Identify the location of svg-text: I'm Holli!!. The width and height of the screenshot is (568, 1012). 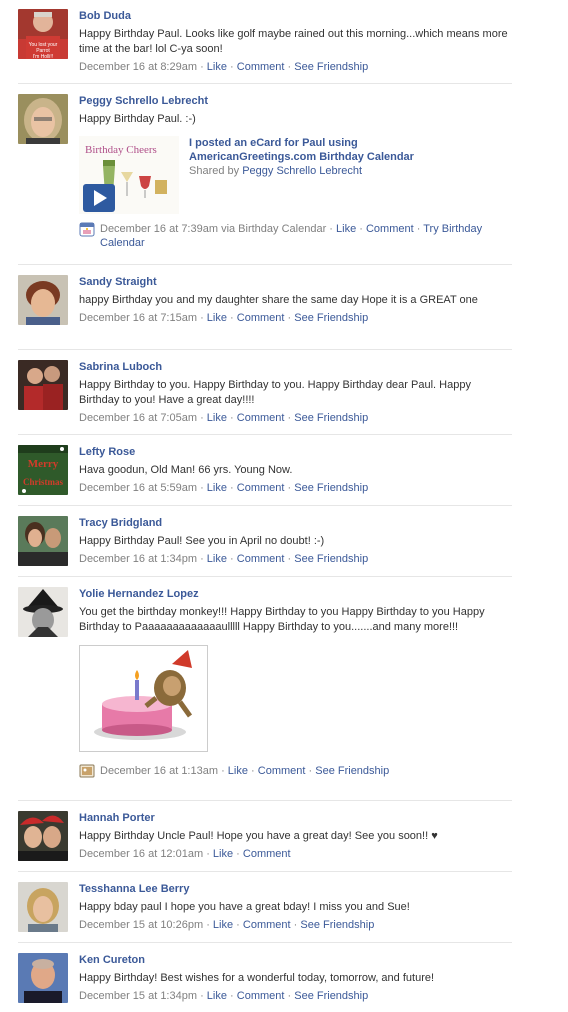
(43, 56).